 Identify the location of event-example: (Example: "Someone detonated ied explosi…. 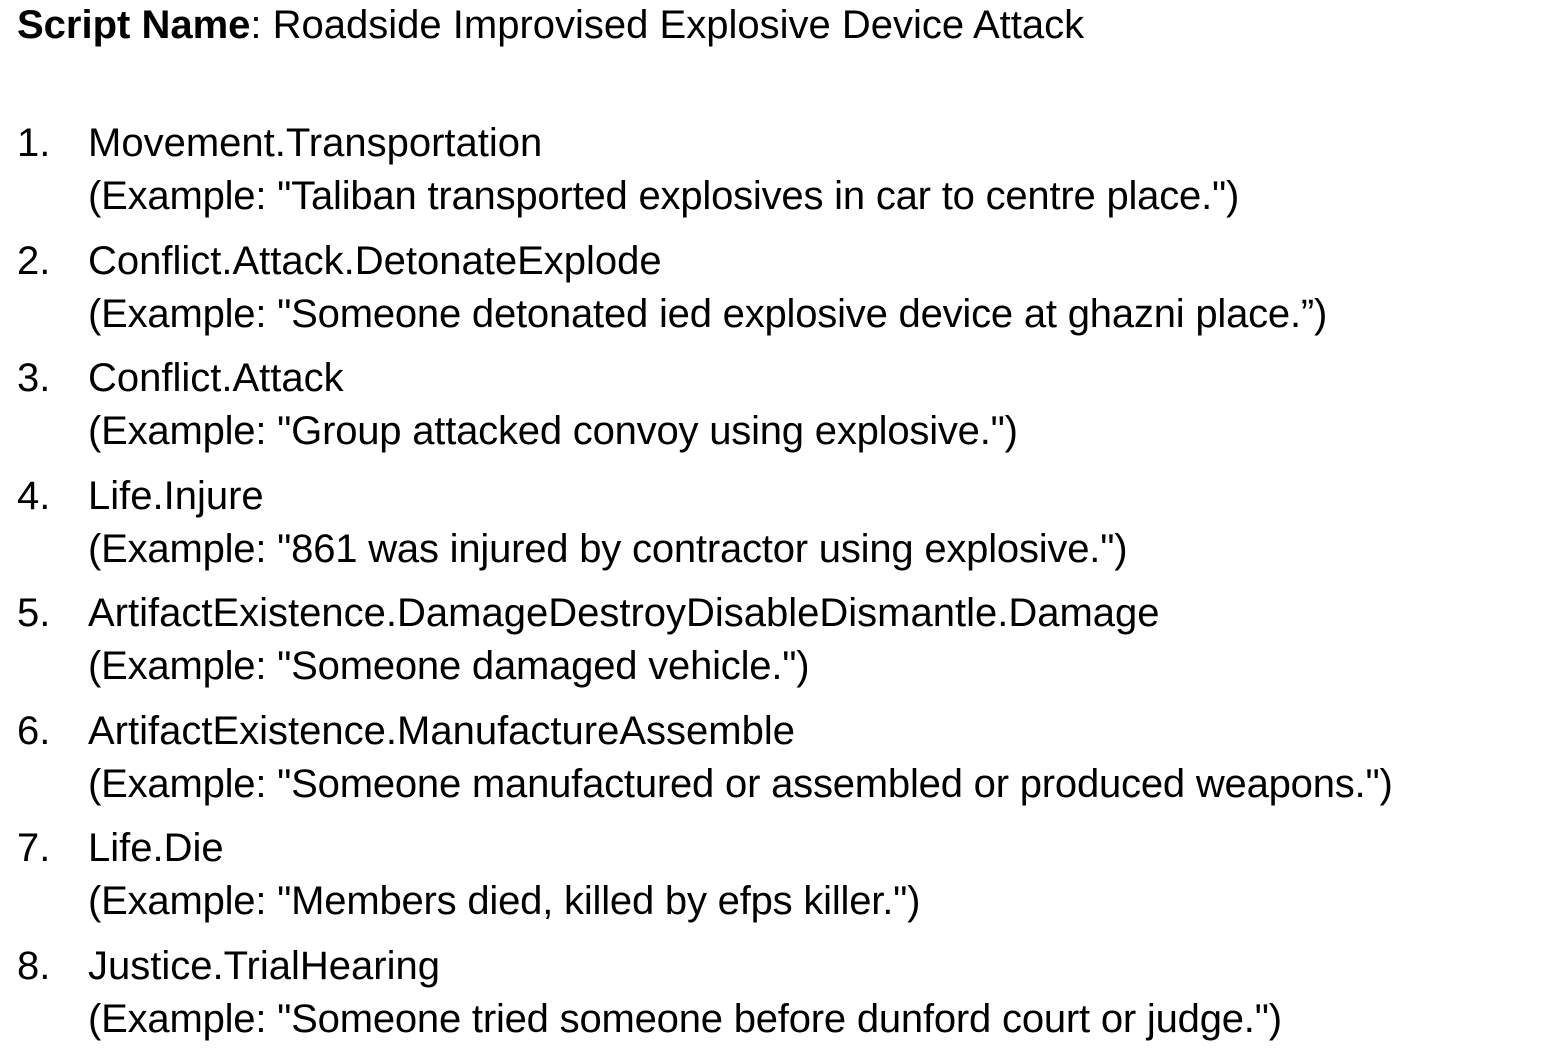
(707, 314).